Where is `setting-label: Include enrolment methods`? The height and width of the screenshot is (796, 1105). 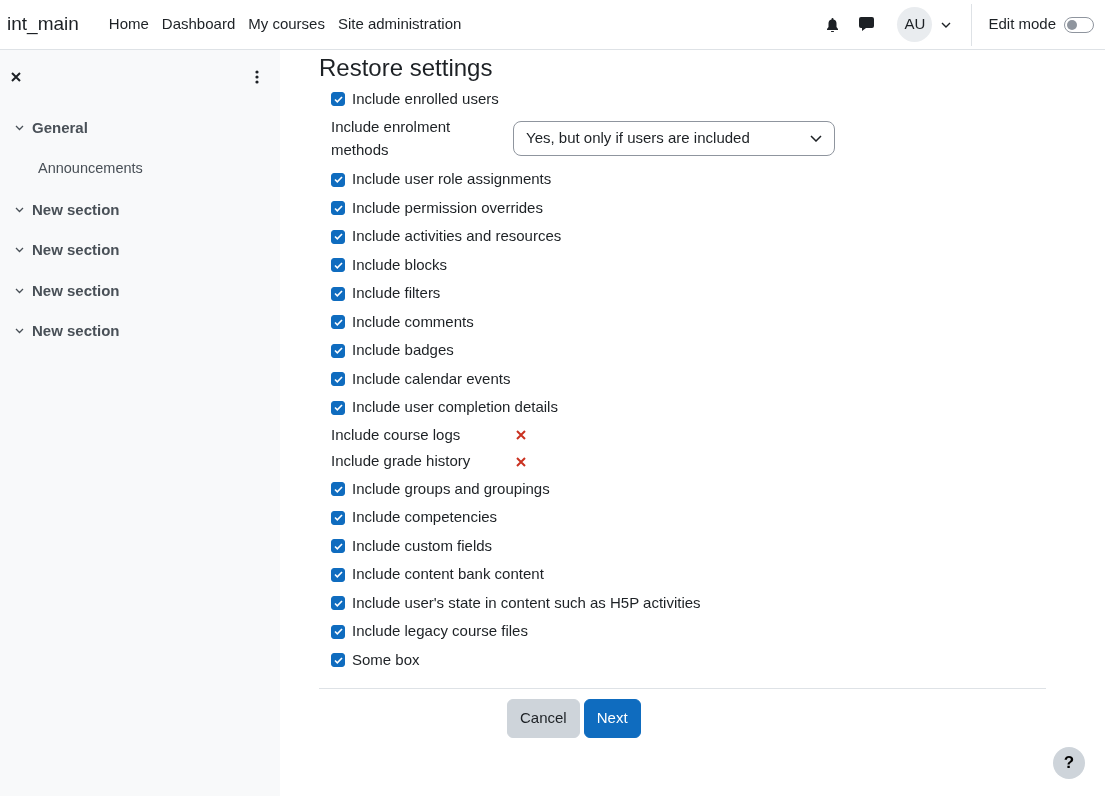
setting-label: Include enrolment methods is located at coordinates (391, 139).